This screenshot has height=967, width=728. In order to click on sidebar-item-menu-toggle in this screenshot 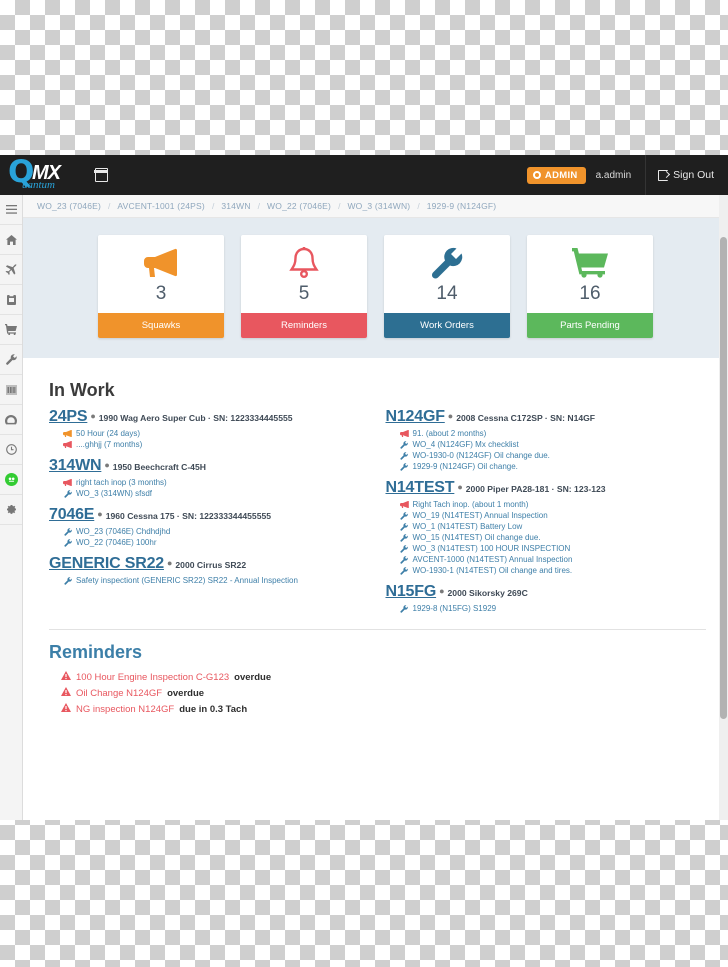, I will do `click(11, 210)`.